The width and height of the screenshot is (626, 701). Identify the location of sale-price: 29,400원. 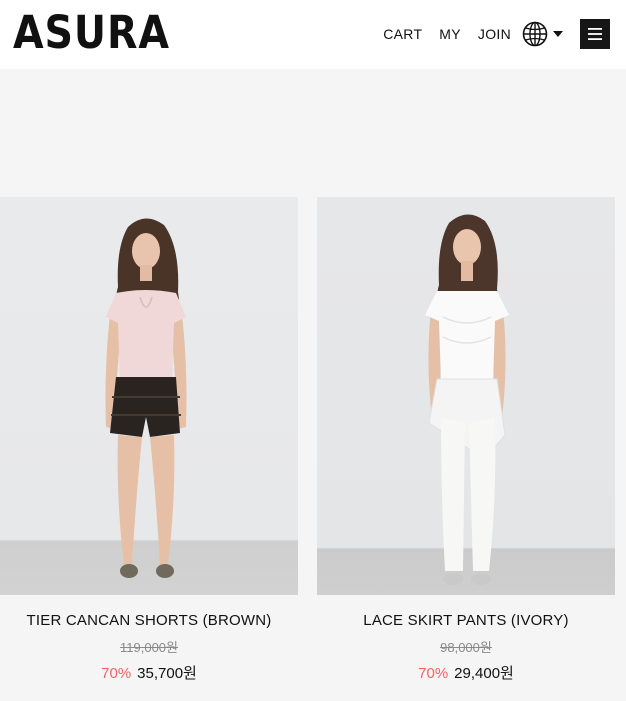
(484, 673).